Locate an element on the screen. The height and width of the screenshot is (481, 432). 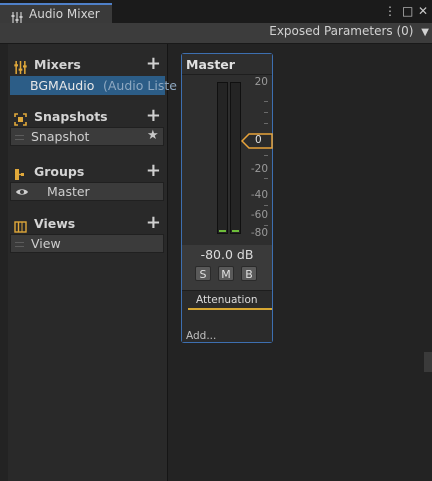
views-title: Views is located at coordinates (55, 223).